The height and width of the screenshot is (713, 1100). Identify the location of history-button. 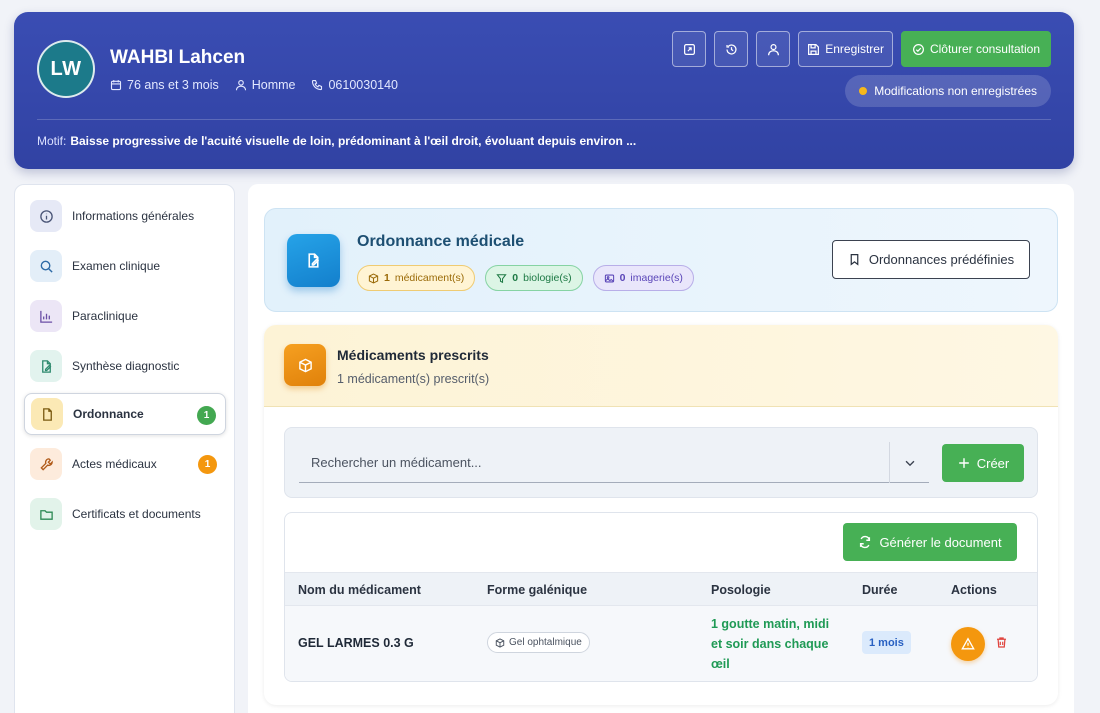
(731, 49).